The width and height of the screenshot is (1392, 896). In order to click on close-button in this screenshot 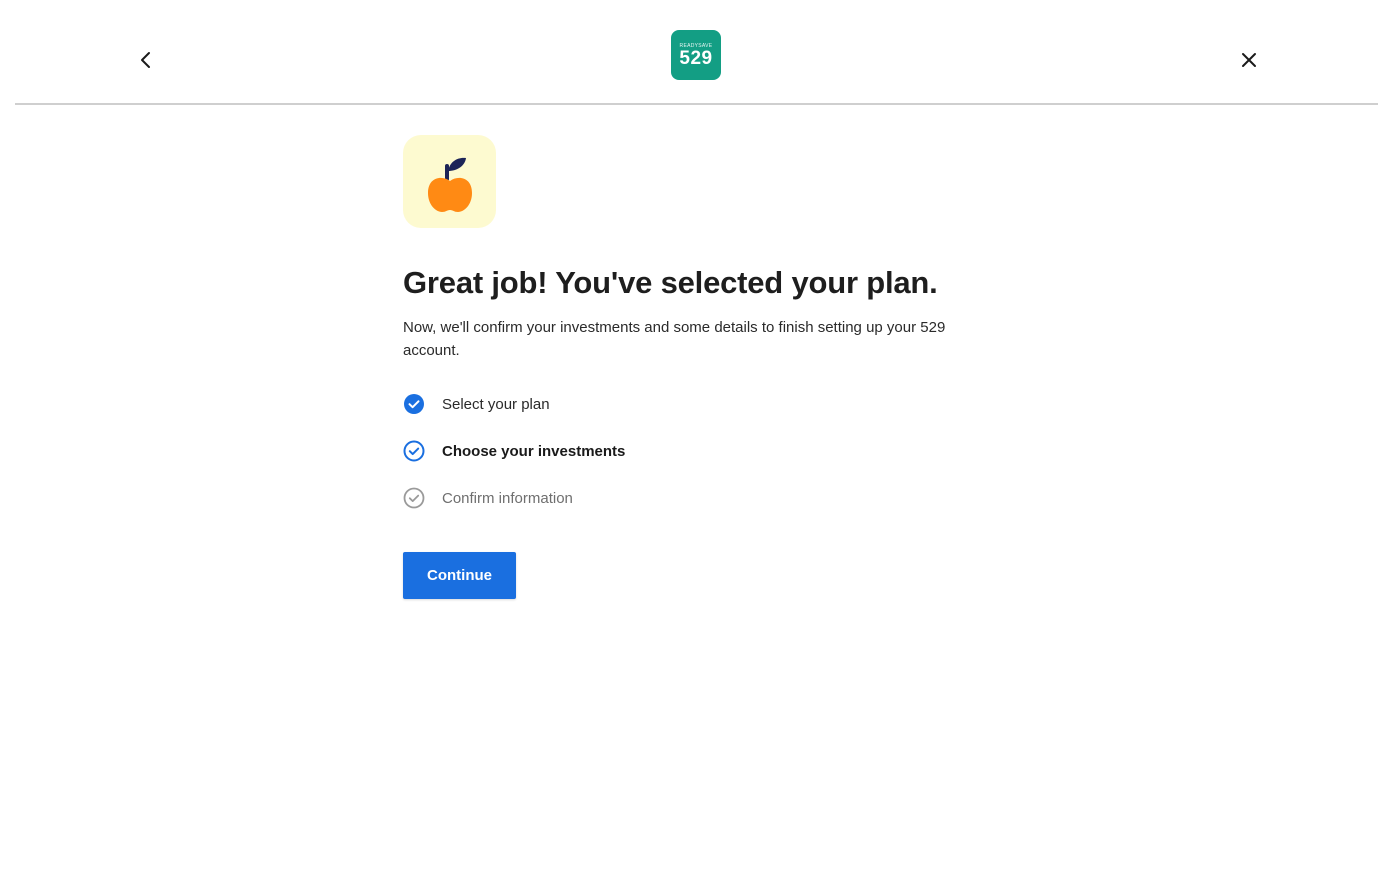, I will do `click(1249, 60)`.